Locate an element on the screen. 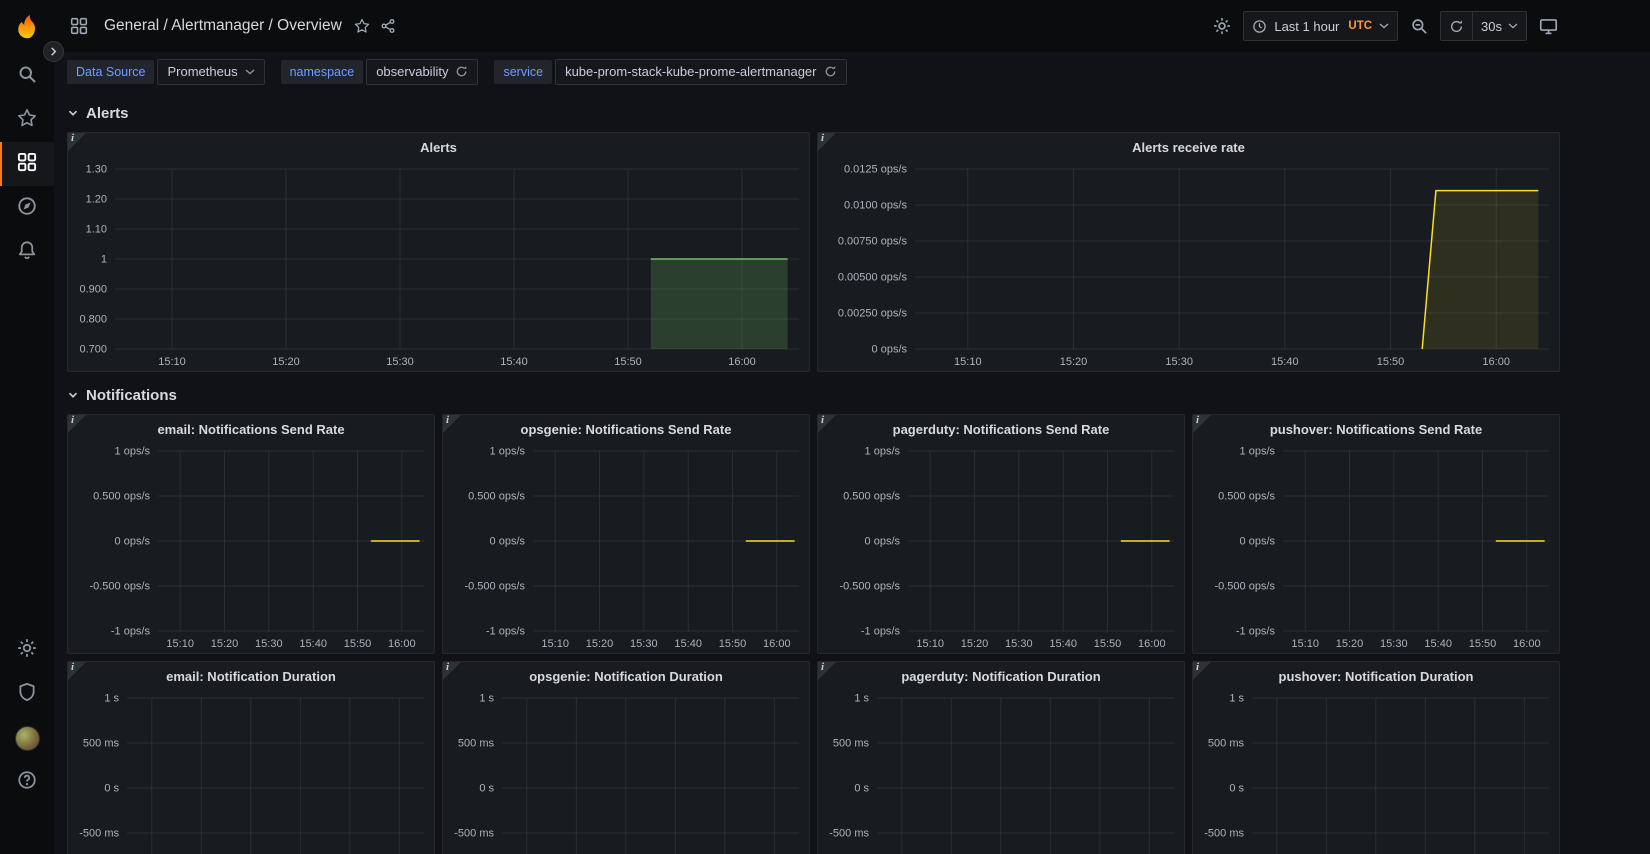 Image resolution: width=1650 pixels, height=854 pixels. panel-title: opsgenie: Notification Duration is located at coordinates (626, 676).